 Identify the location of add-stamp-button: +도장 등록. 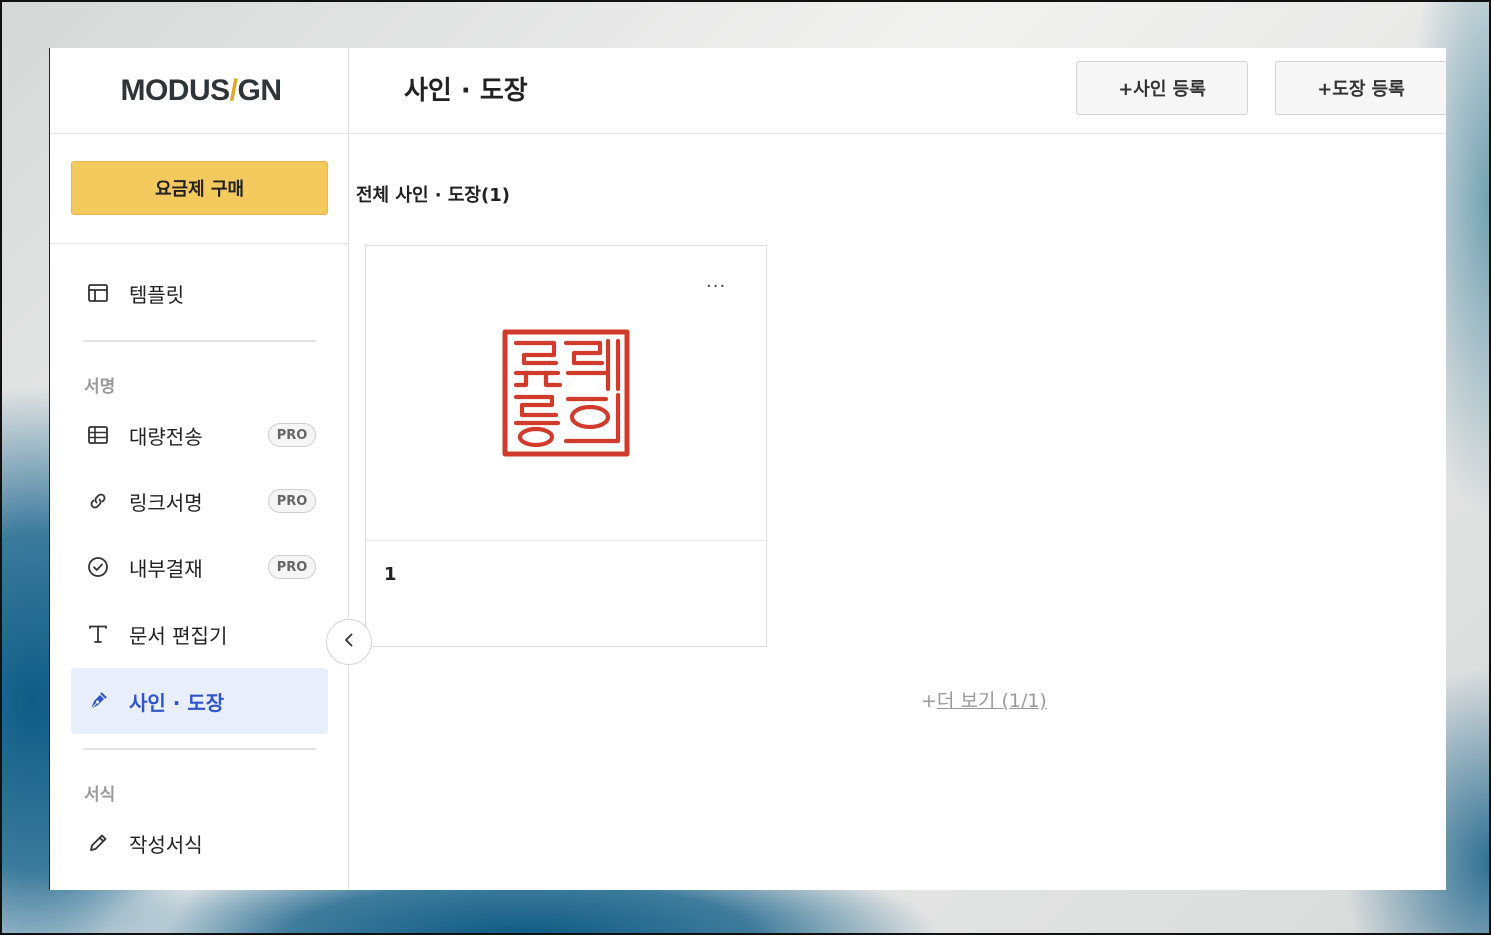
(1360, 88).